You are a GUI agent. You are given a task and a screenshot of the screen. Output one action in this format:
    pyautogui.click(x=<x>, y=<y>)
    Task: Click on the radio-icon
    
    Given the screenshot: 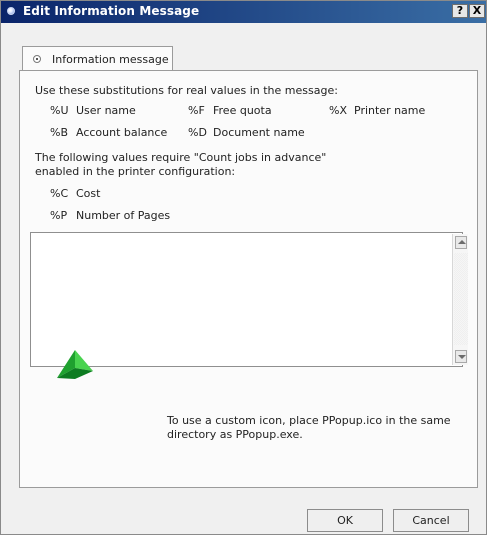 What is the action you would take?
    pyautogui.click(x=37, y=59)
    